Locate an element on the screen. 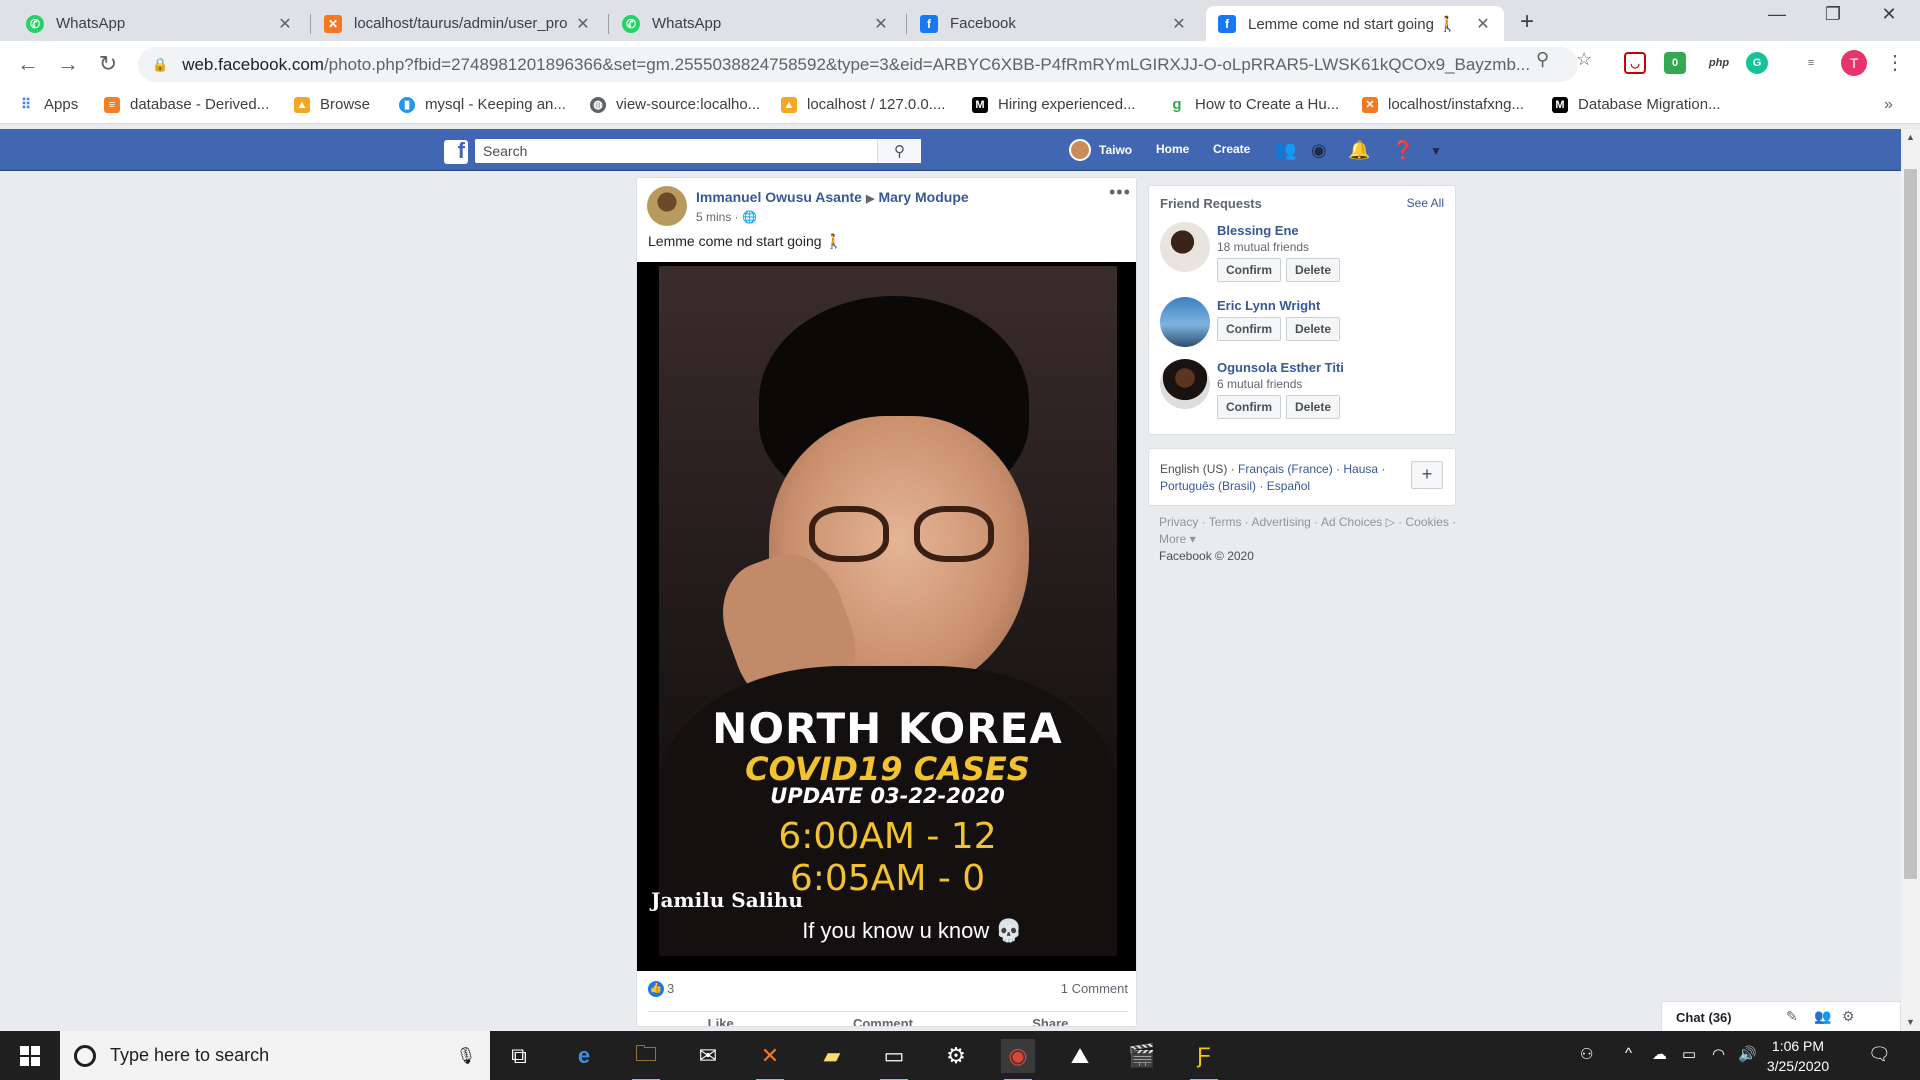 The width and height of the screenshot is (1920, 1080). edge-icon: e is located at coordinates (584, 1056).